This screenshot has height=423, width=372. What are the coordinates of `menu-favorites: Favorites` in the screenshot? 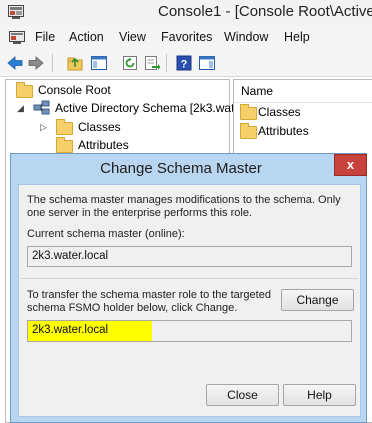 It's located at (186, 37).